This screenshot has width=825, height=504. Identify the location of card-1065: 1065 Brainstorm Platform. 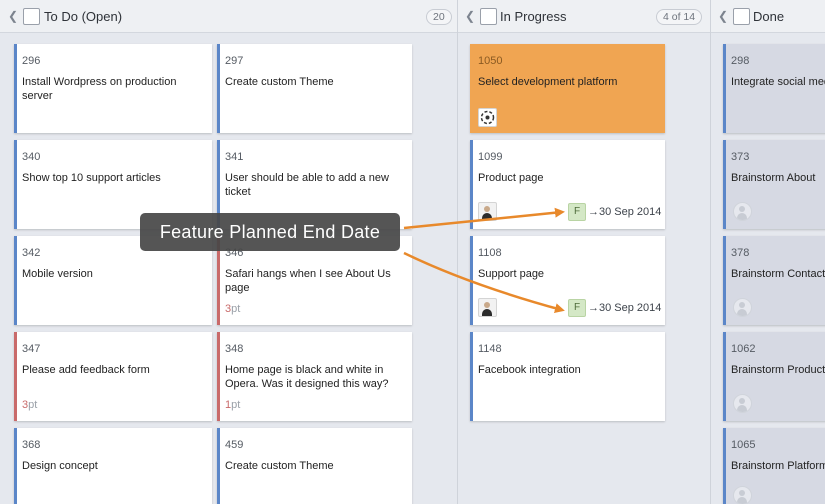
(774, 466).